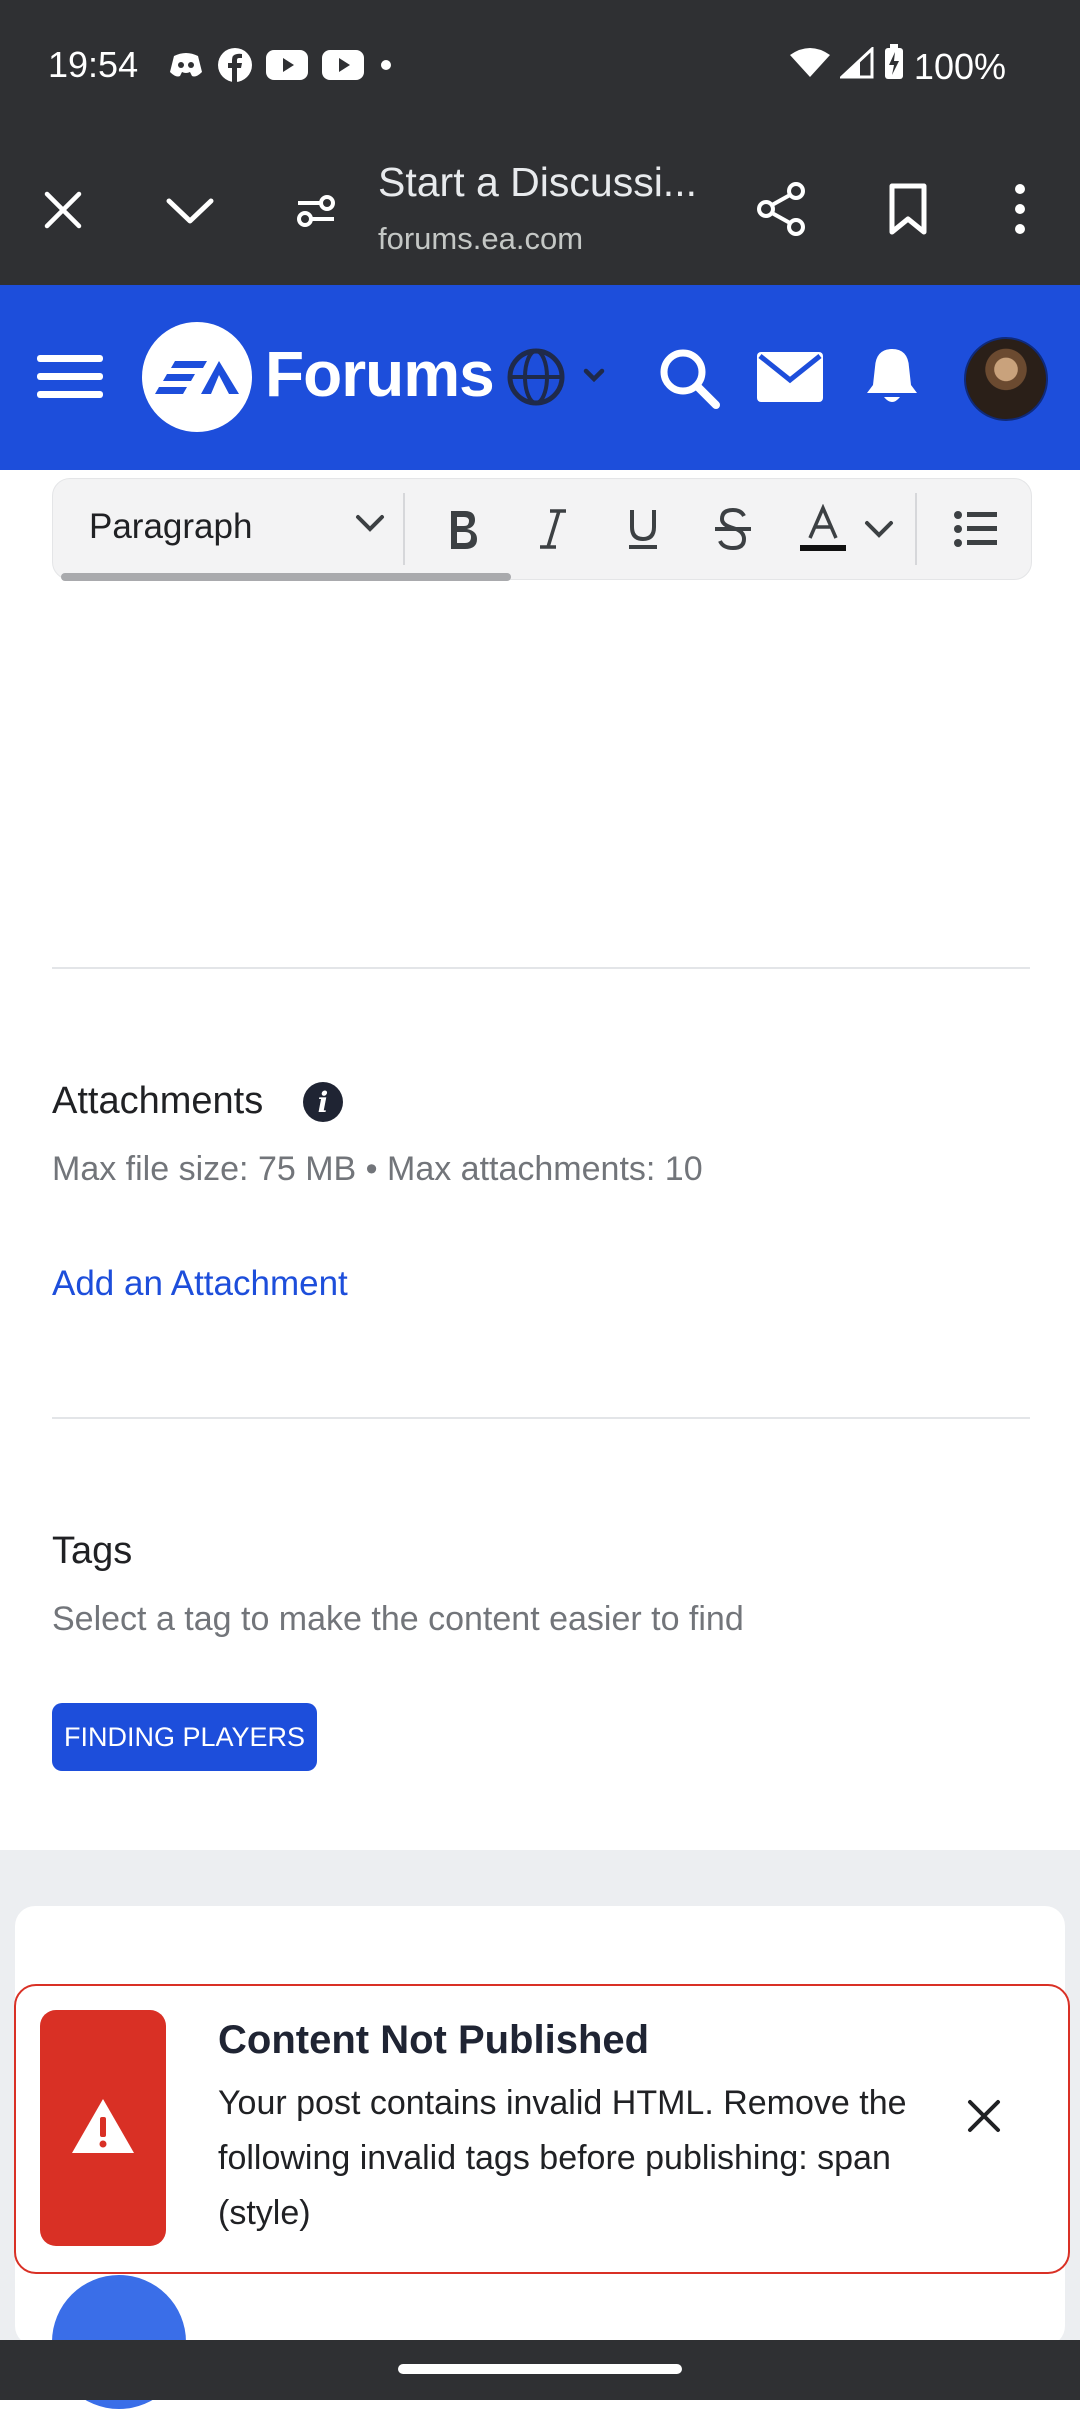  Describe the element at coordinates (286, 577) in the screenshot. I see `toolbar-scrollbar` at that location.